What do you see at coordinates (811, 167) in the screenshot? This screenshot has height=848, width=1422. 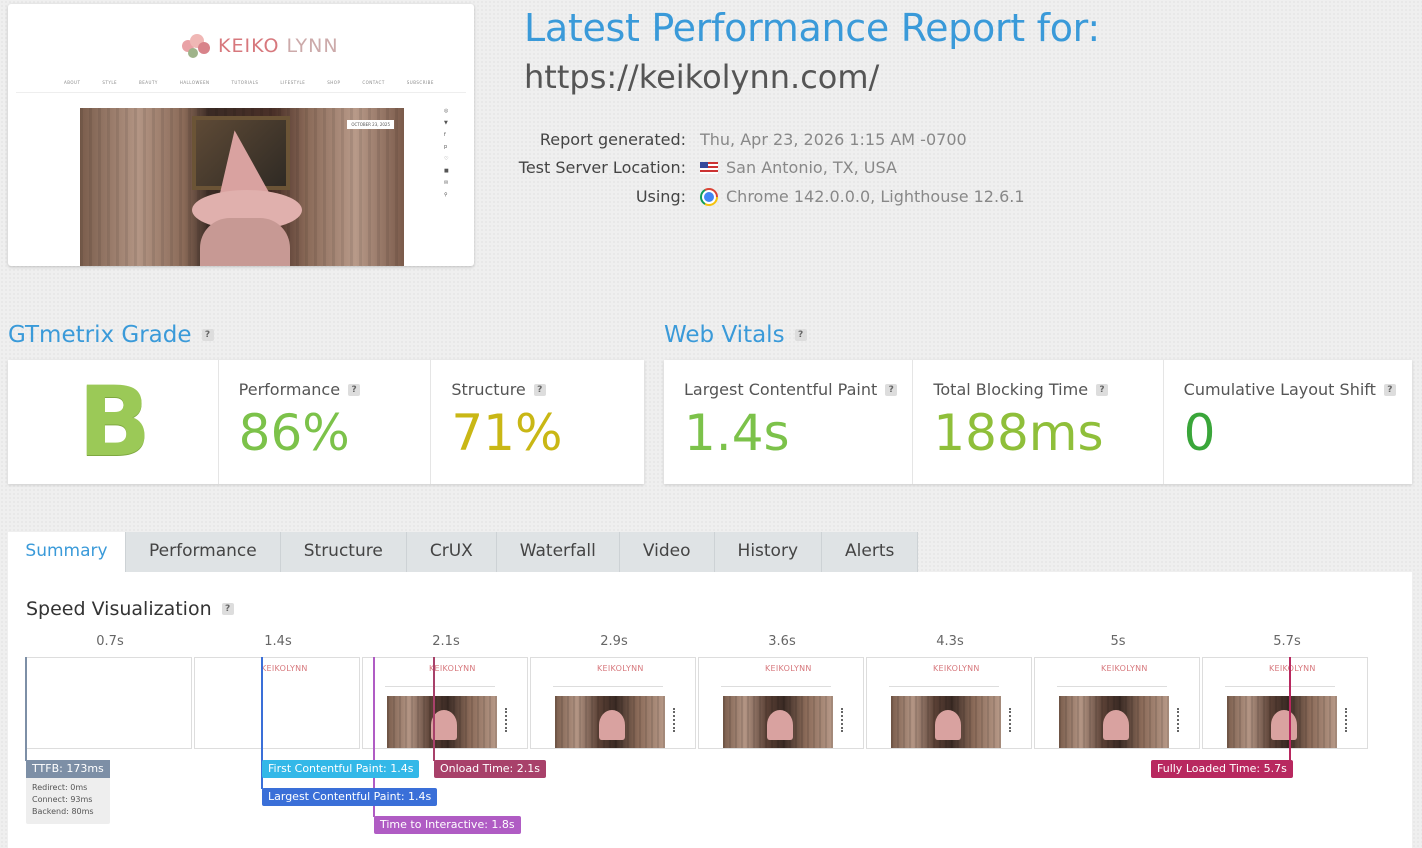 I see `server-location-text: San Antonio, TX, USA` at bounding box center [811, 167].